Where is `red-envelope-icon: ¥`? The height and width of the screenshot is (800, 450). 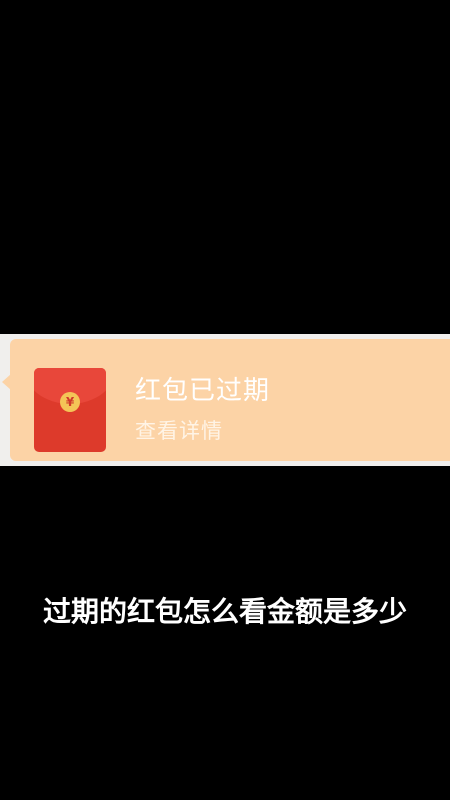
red-envelope-icon: ¥ is located at coordinates (70, 410).